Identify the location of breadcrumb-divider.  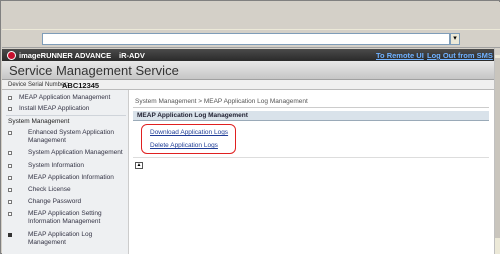
(311, 107).